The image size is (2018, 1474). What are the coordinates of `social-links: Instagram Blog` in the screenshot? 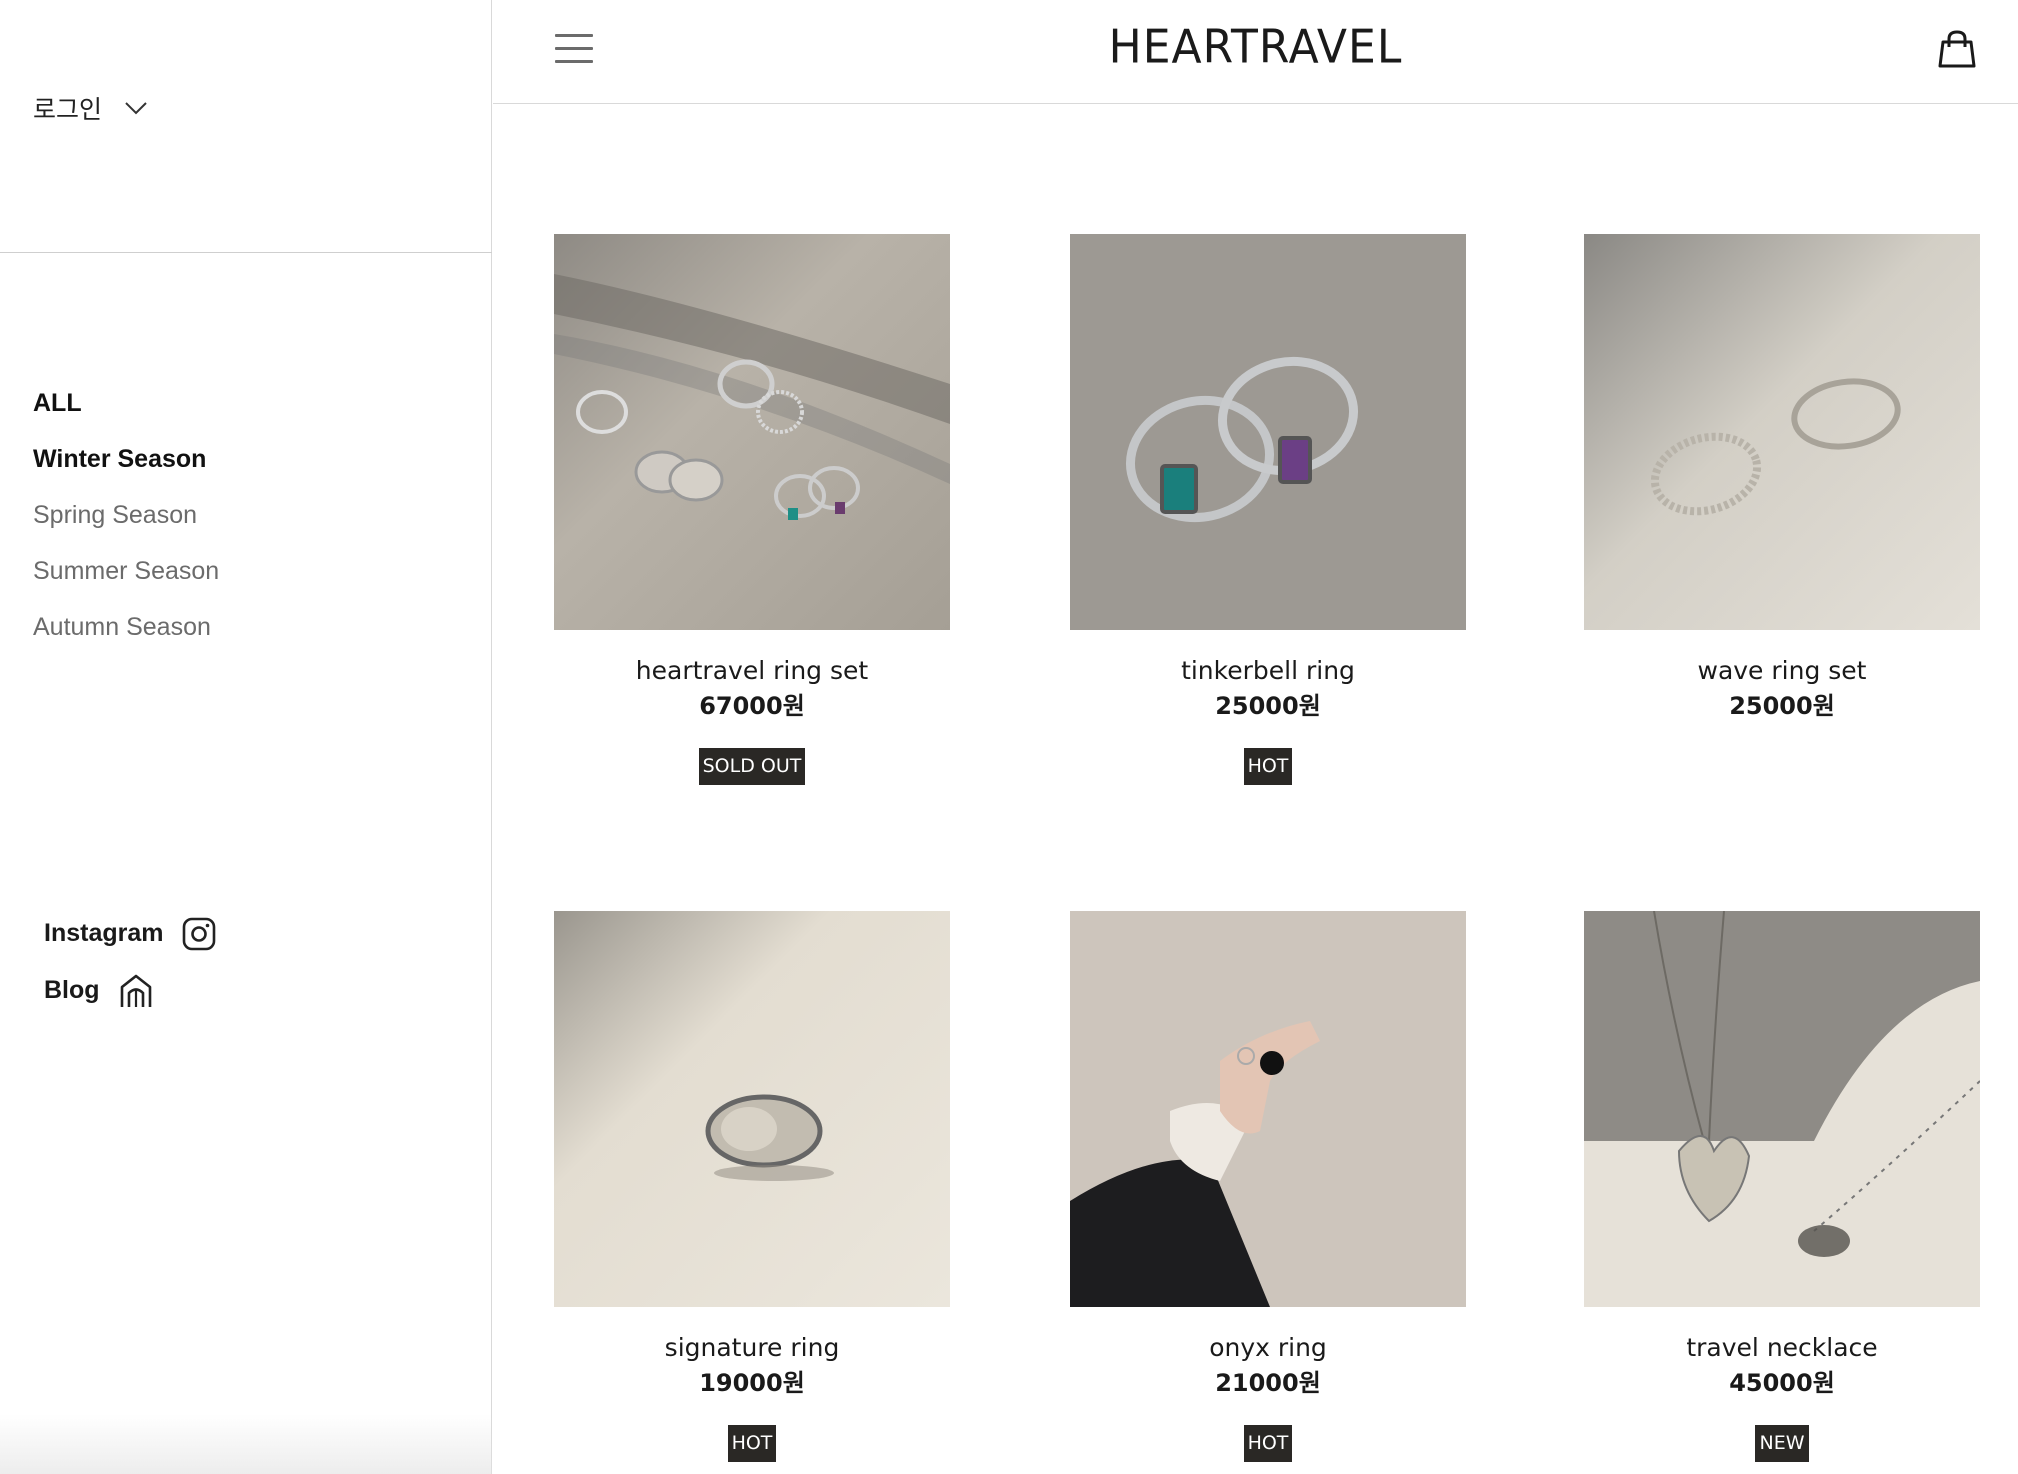 It's located at (130, 962).